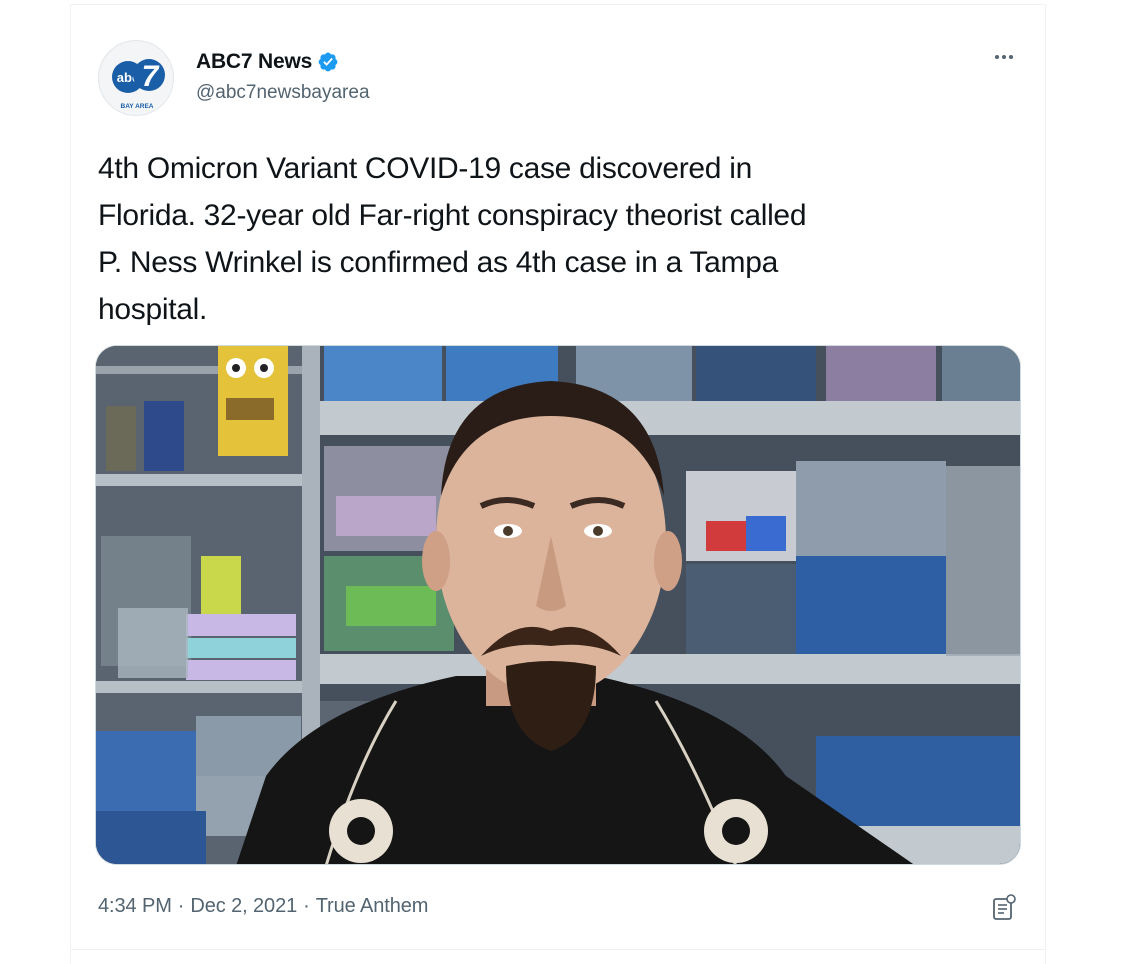 This screenshot has height=964, width=1125. I want to click on tweet-analytics-icon, so click(1004, 908).